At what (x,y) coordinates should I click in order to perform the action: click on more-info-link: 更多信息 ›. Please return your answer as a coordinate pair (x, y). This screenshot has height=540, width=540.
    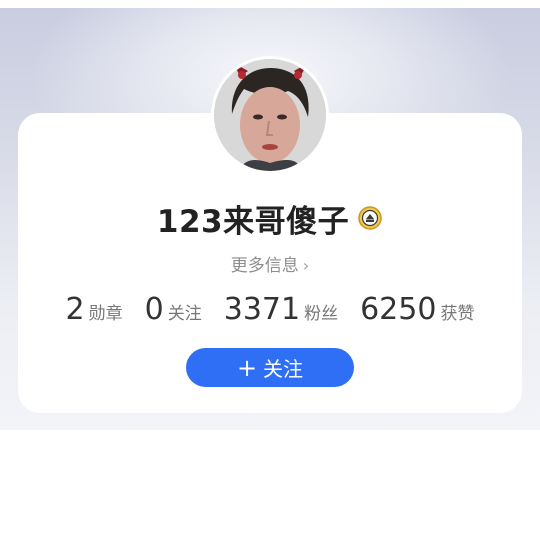
    Looking at the image, I should click on (270, 263).